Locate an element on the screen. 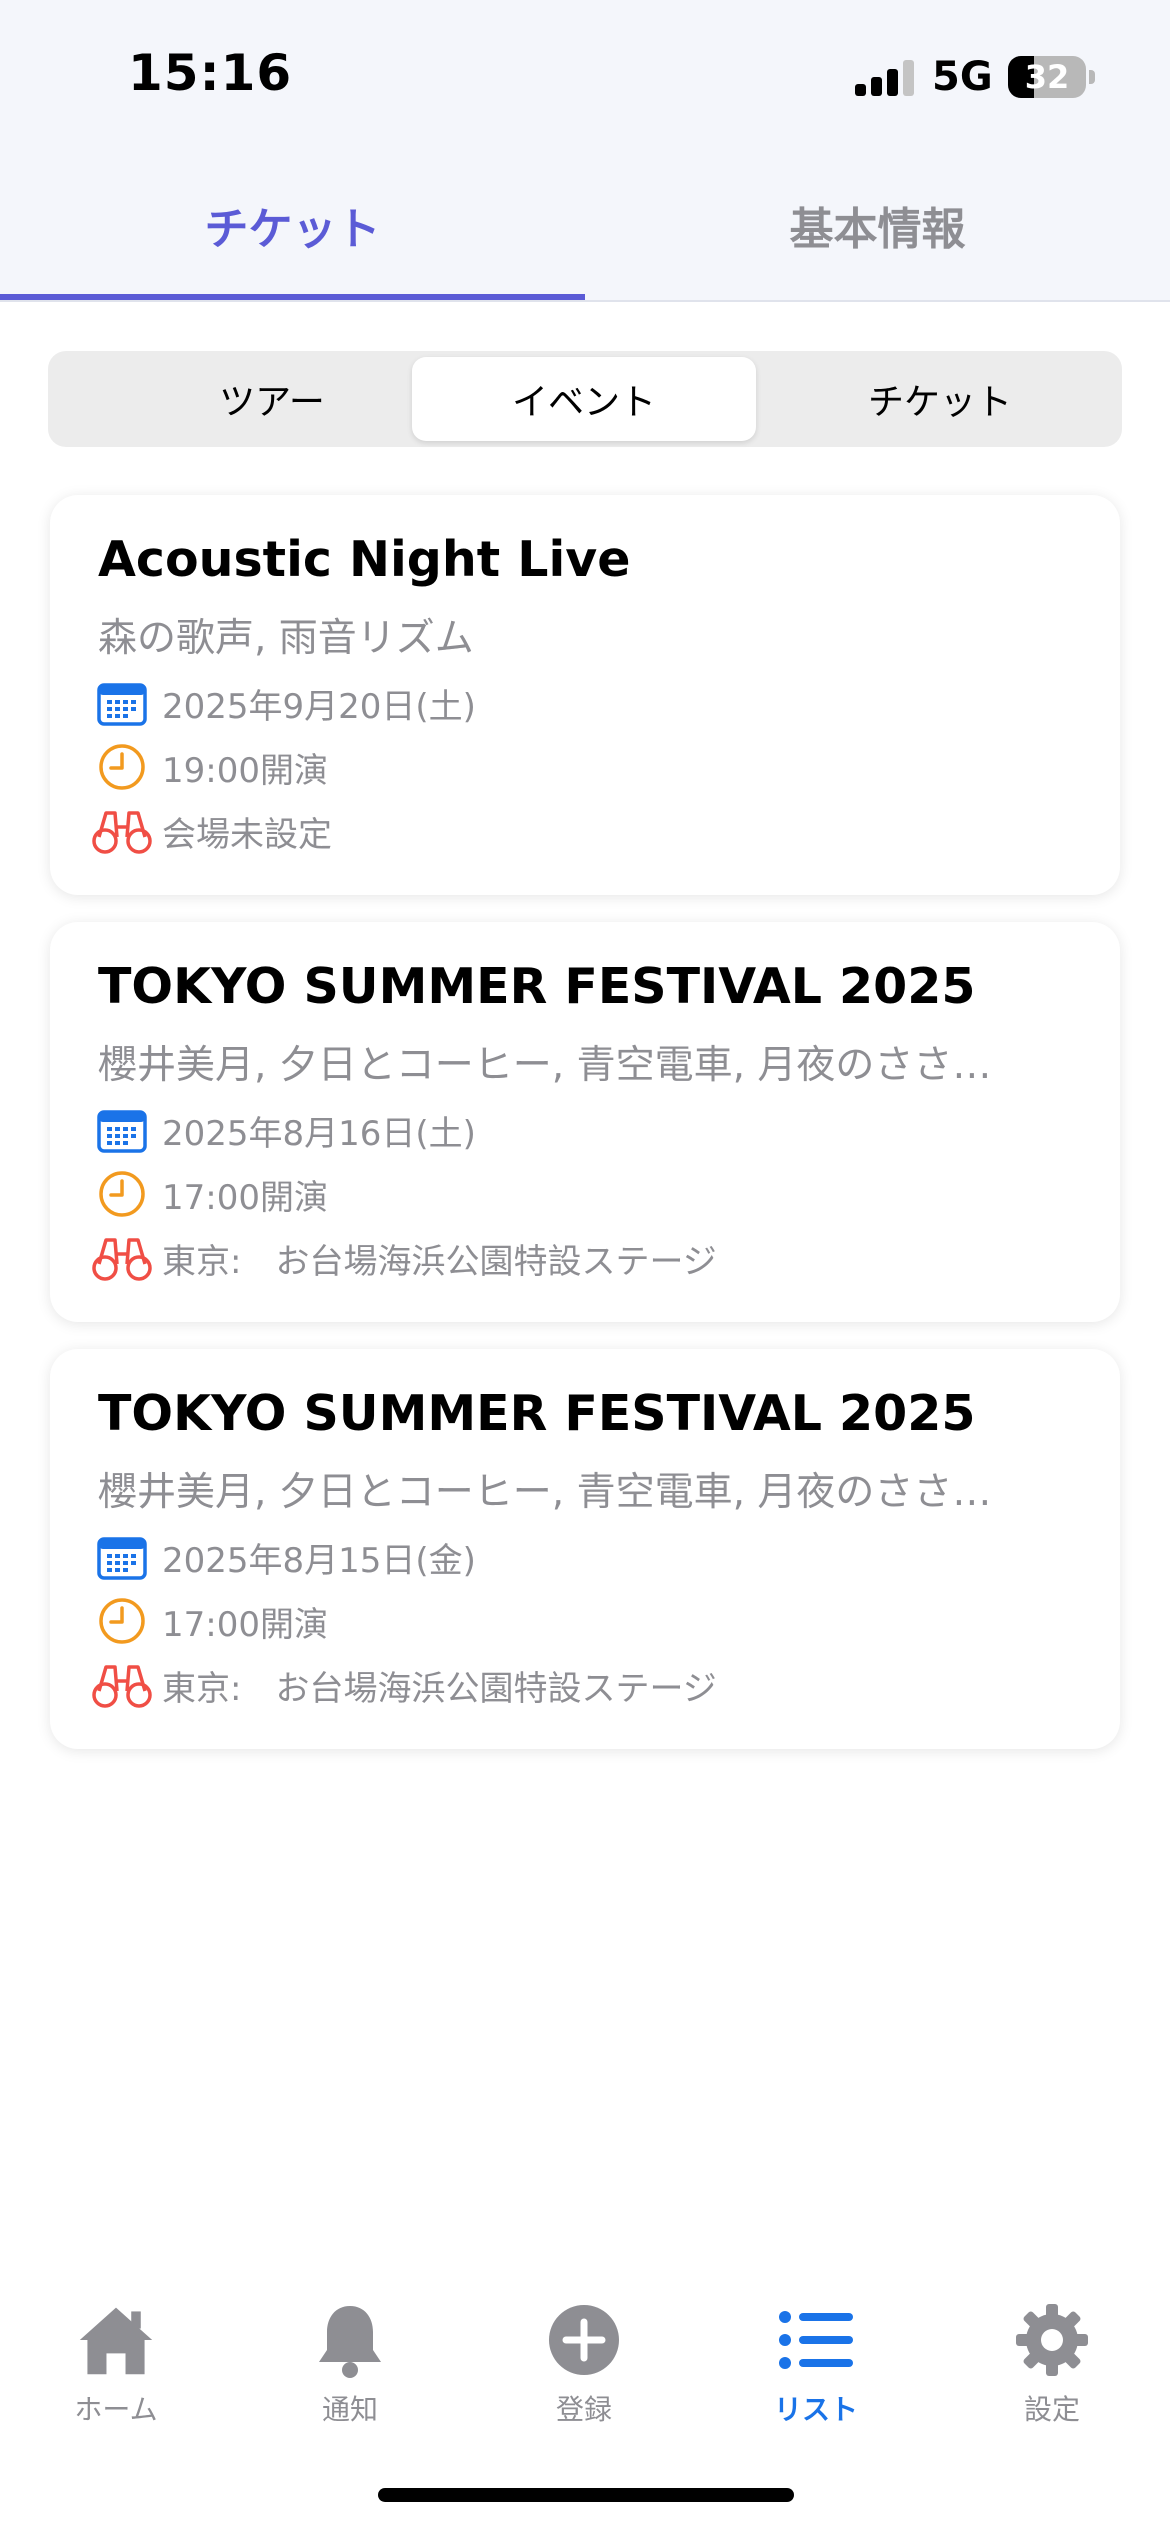 The image size is (1170, 2532). event-venue-row: 会場未設定 is located at coordinates (590, 831).